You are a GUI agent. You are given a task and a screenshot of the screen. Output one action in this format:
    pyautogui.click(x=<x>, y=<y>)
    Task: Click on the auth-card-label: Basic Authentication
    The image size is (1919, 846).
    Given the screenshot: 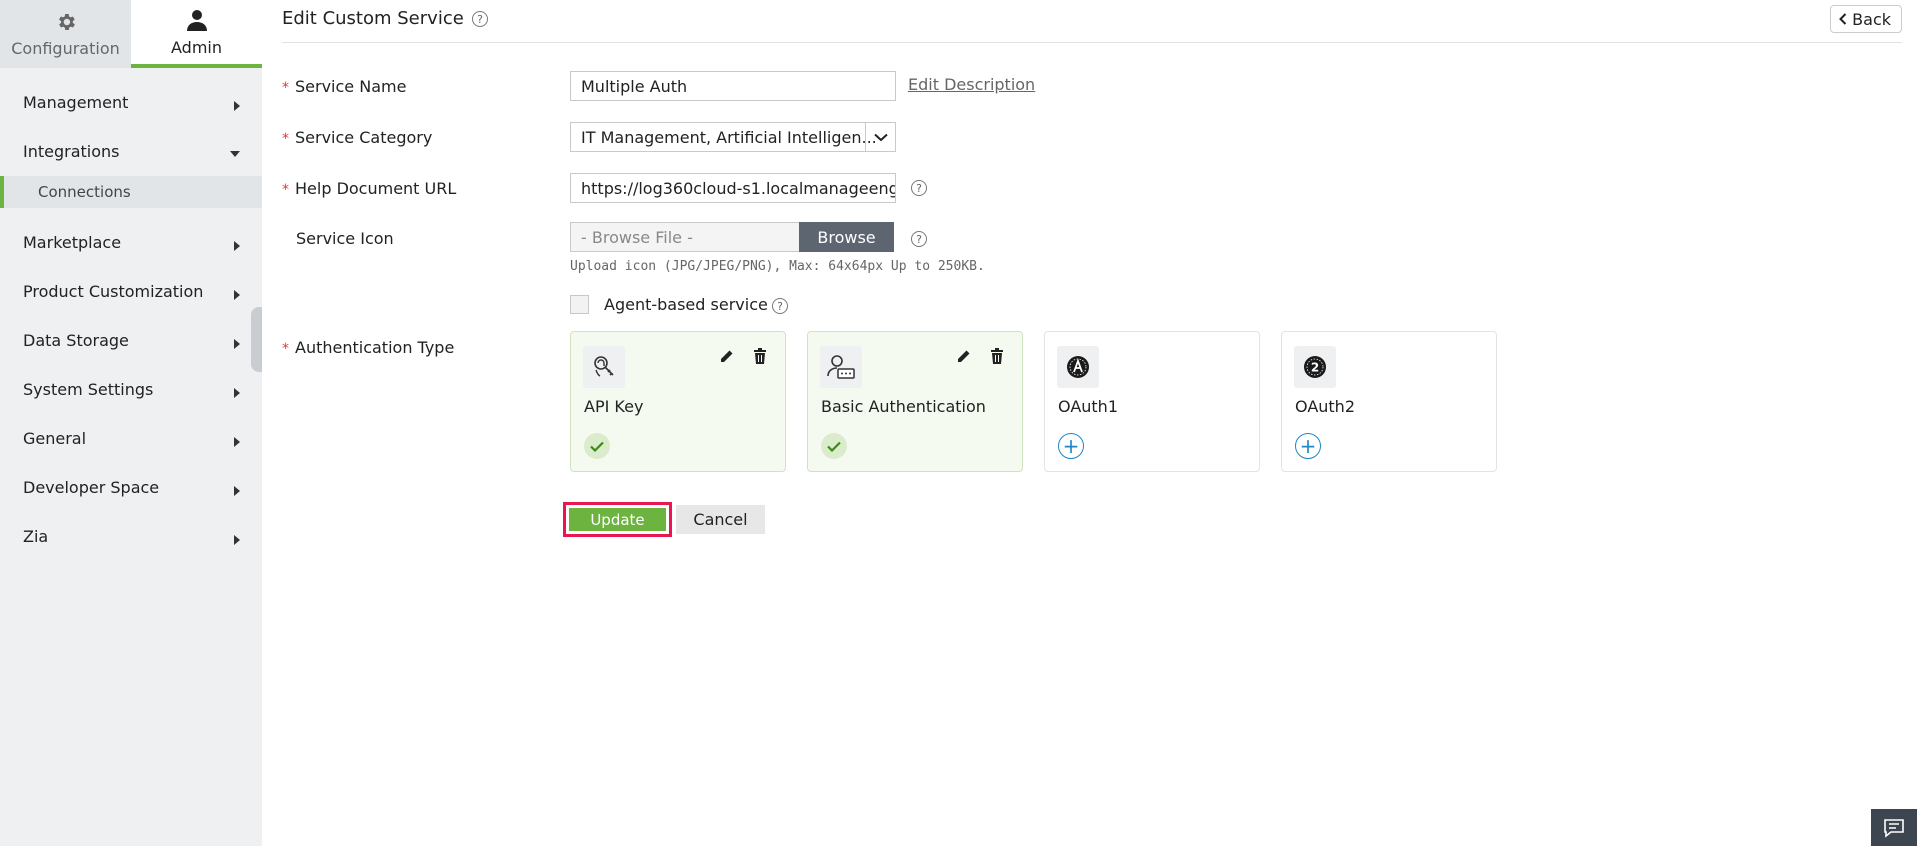 What is the action you would take?
    pyautogui.click(x=903, y=406)
    